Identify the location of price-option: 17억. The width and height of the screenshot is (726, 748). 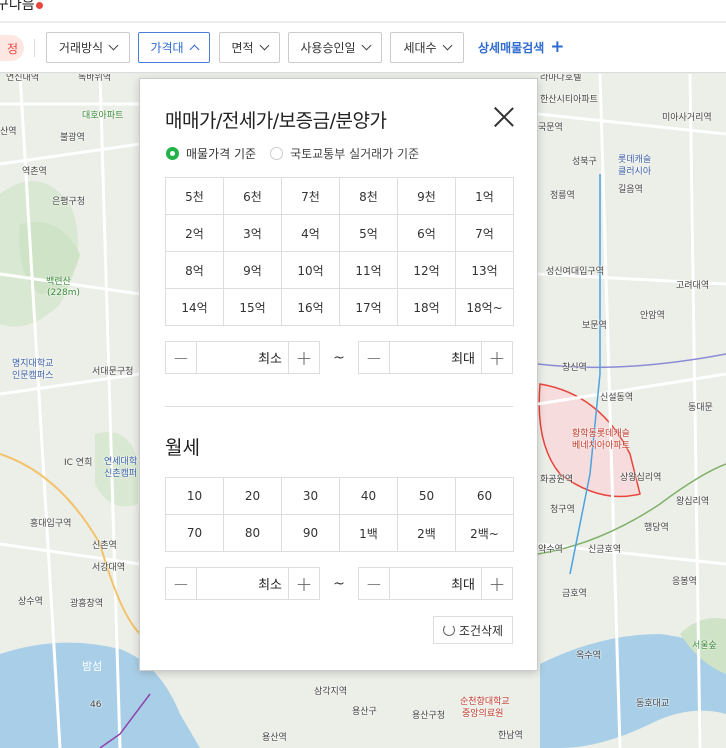
(369, 307).